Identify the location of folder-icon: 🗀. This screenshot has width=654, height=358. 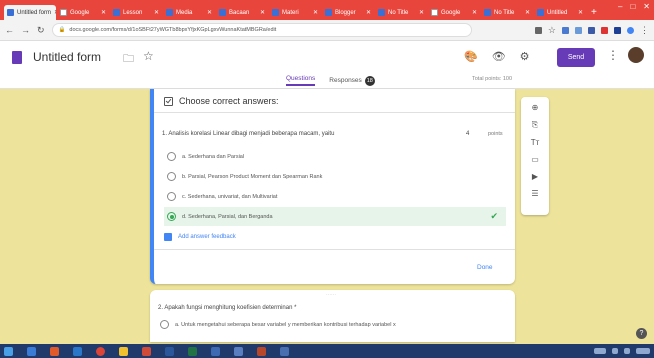
(128, 59).